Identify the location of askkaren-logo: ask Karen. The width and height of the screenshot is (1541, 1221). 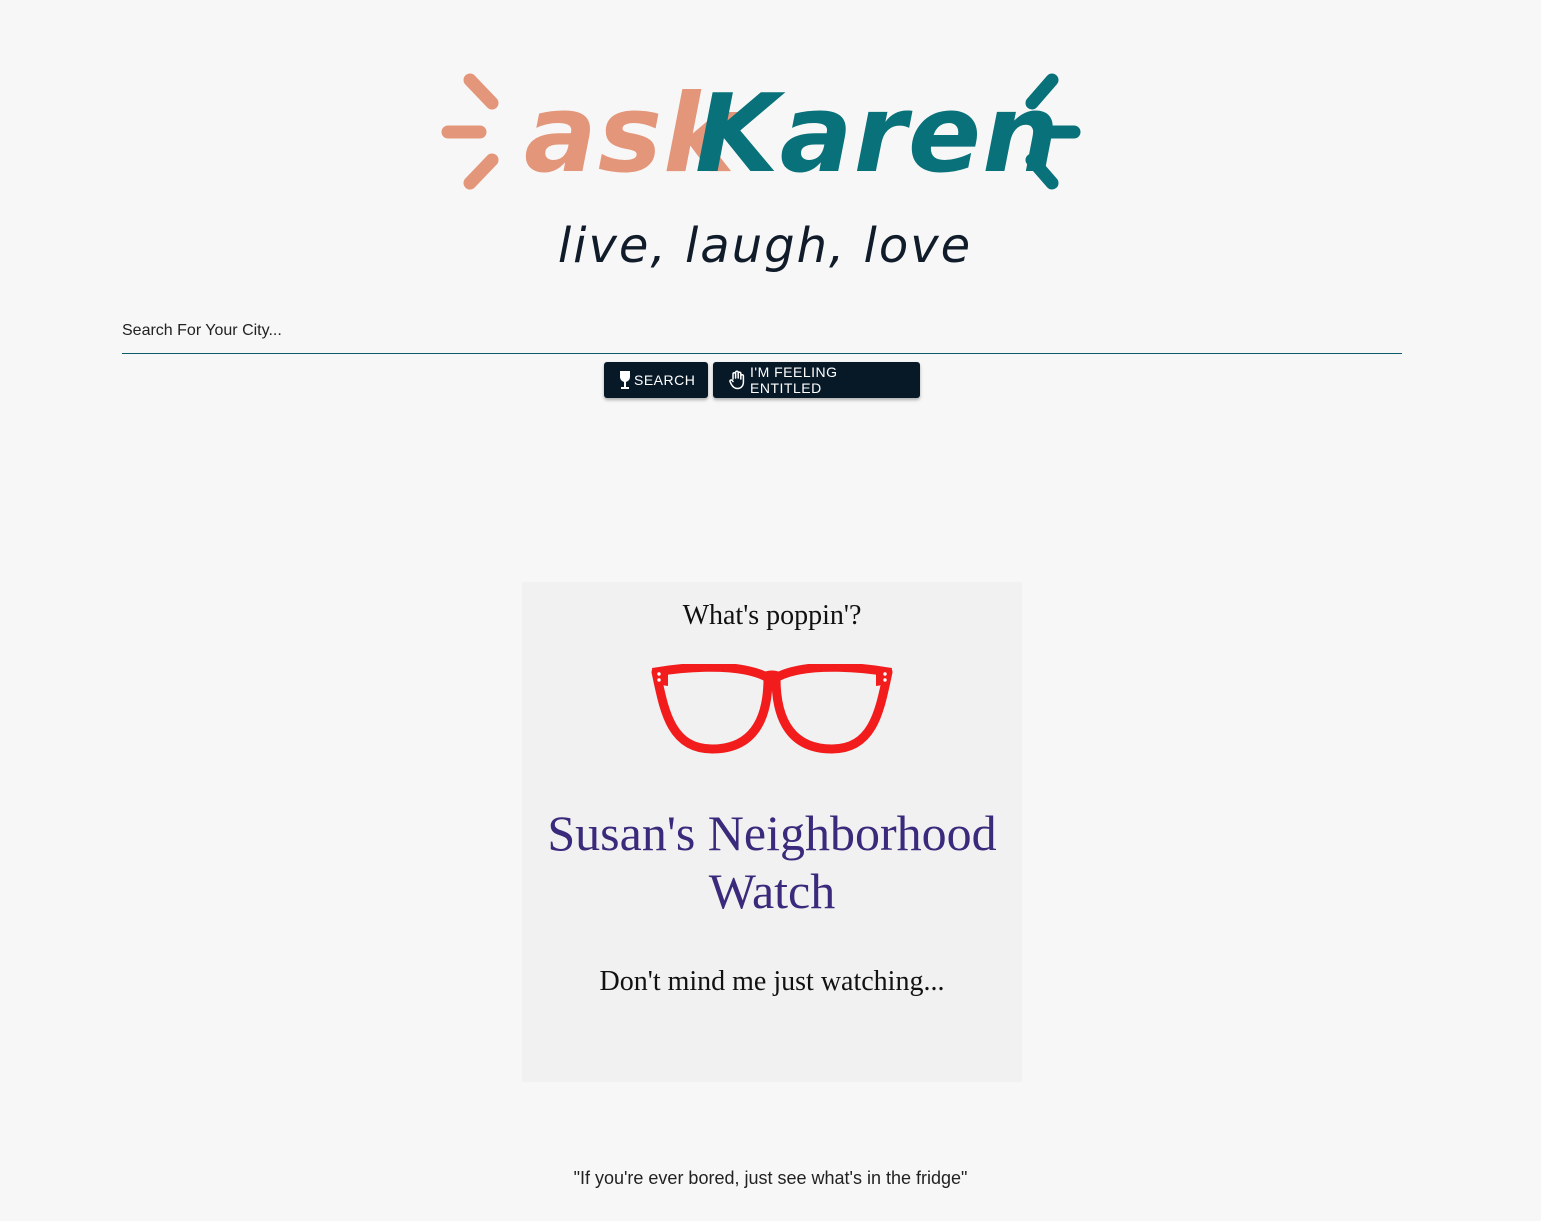
(765, 127).